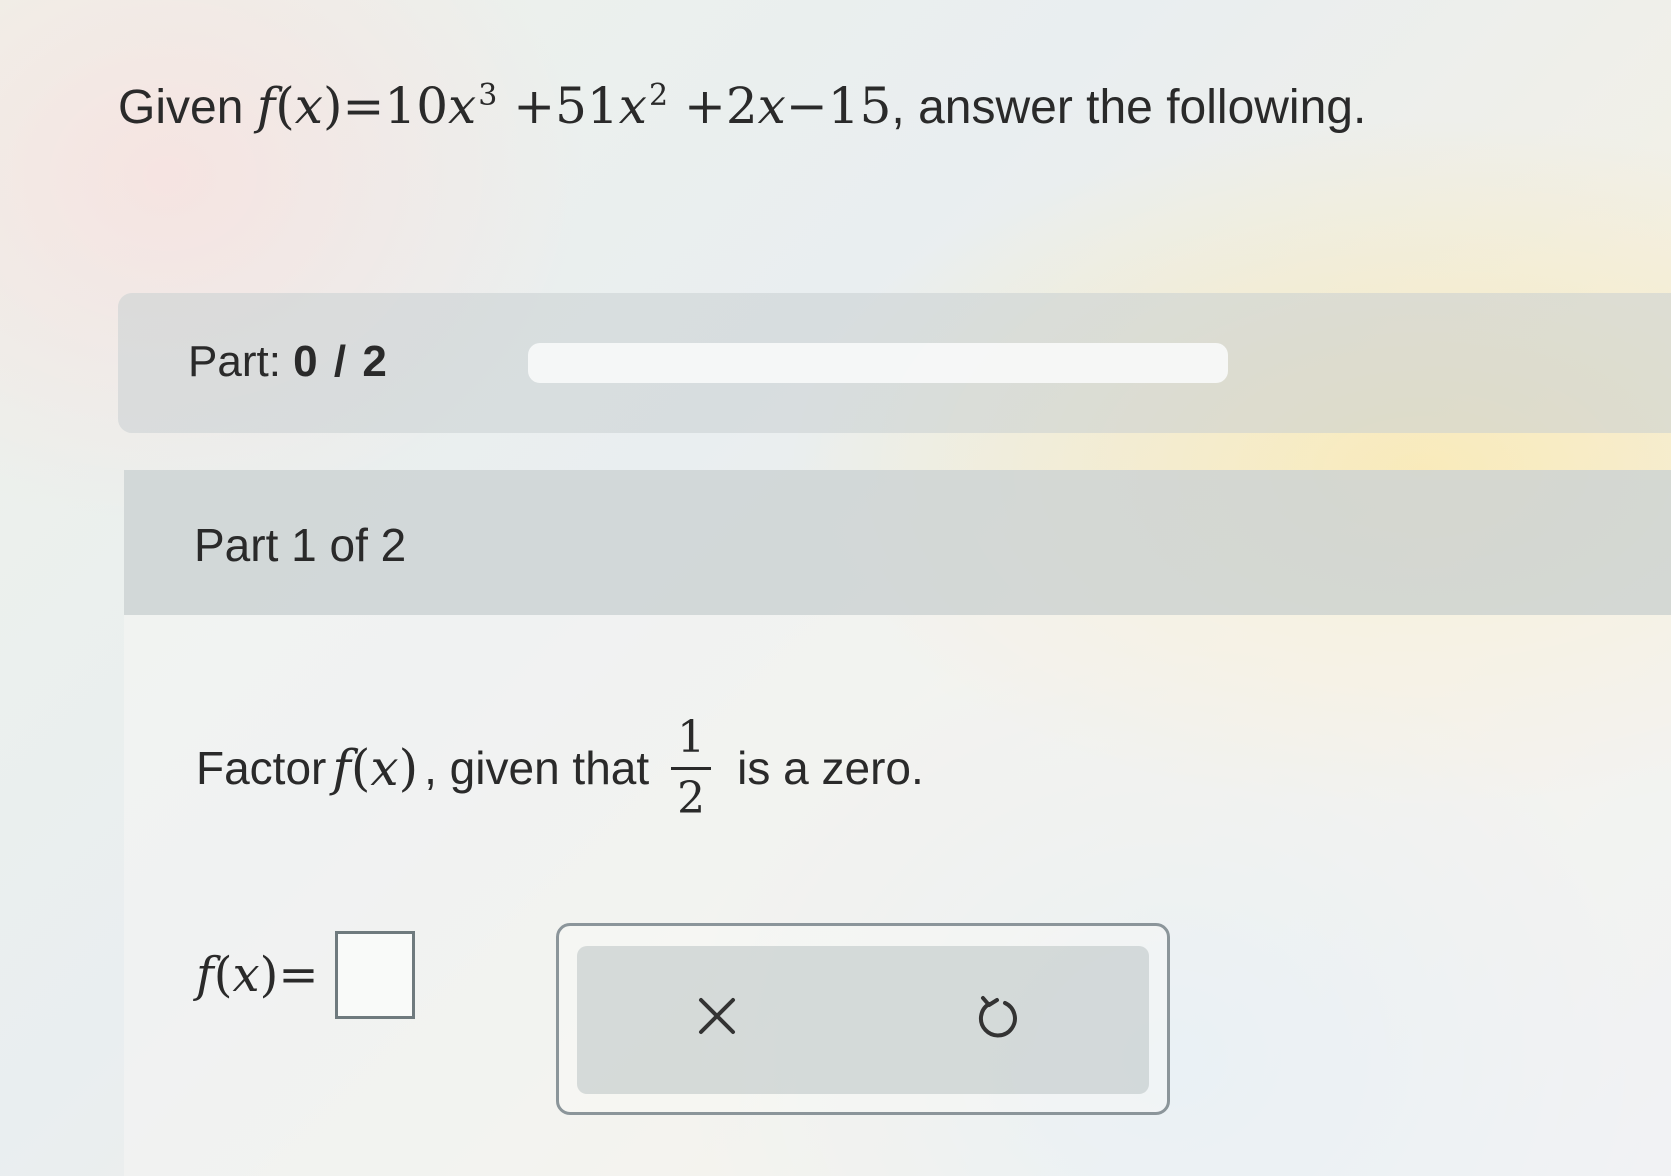 This screenshot has height=1176, width=1671. I want to click on tool-panel-inner, so click(863, 1020).